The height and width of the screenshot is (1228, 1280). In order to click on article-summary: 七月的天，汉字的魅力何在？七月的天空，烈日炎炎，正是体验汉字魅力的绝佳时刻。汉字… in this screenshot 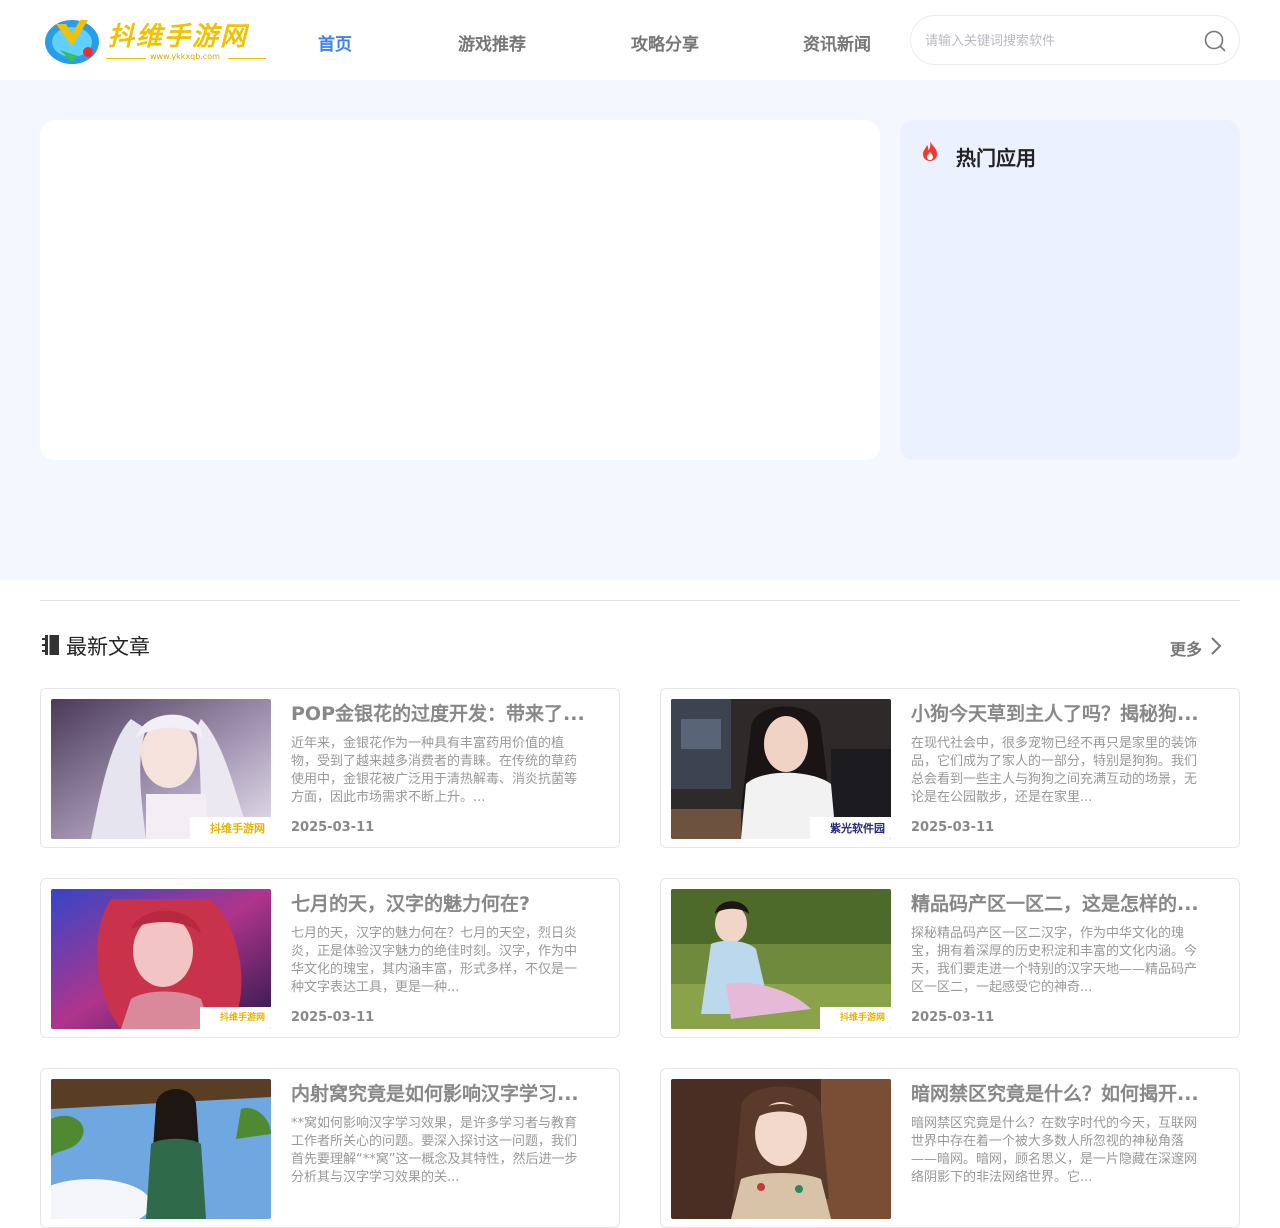, I will do `click(434, 960)`.